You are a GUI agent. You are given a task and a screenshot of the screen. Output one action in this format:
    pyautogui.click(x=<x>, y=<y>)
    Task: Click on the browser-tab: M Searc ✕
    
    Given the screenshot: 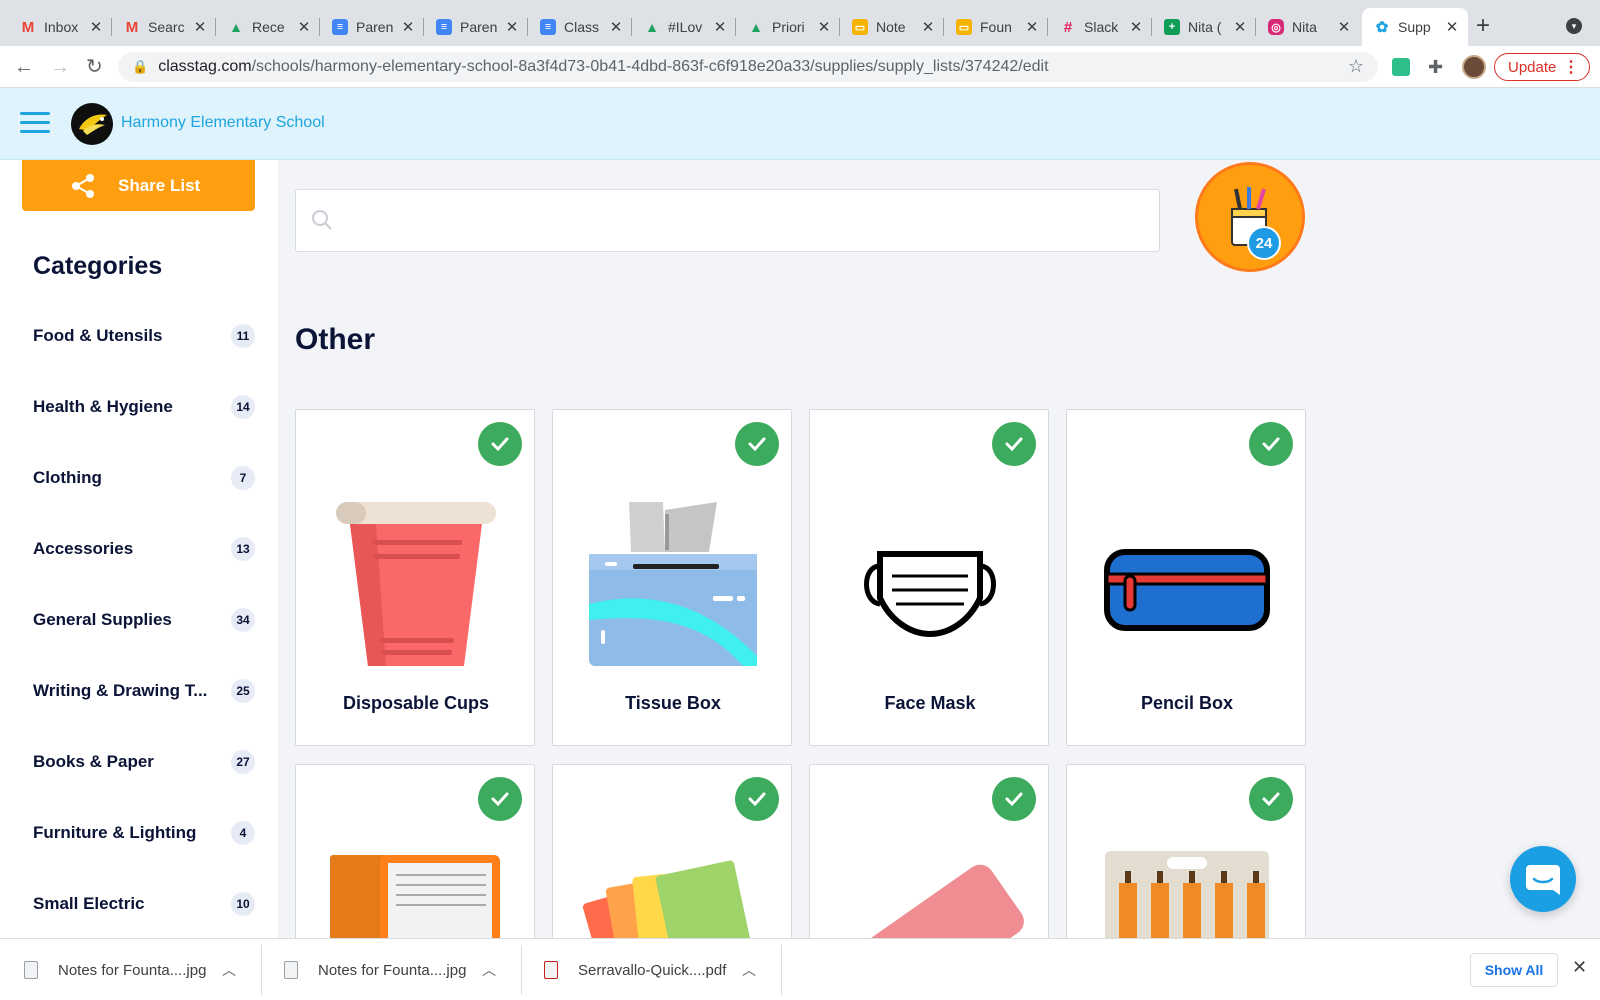 What is the action you would take?
    pyautogui.click(x=164, y=27)
    